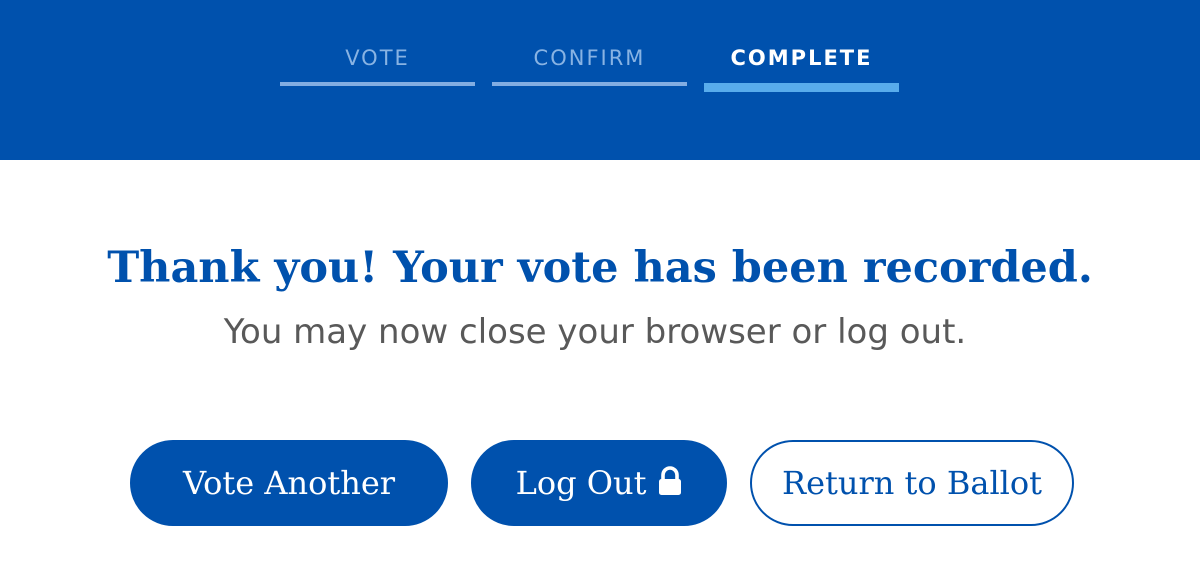 This screenshot has width=1200, height=566. I want to click on step-confirm-bar, so click(589, 84).